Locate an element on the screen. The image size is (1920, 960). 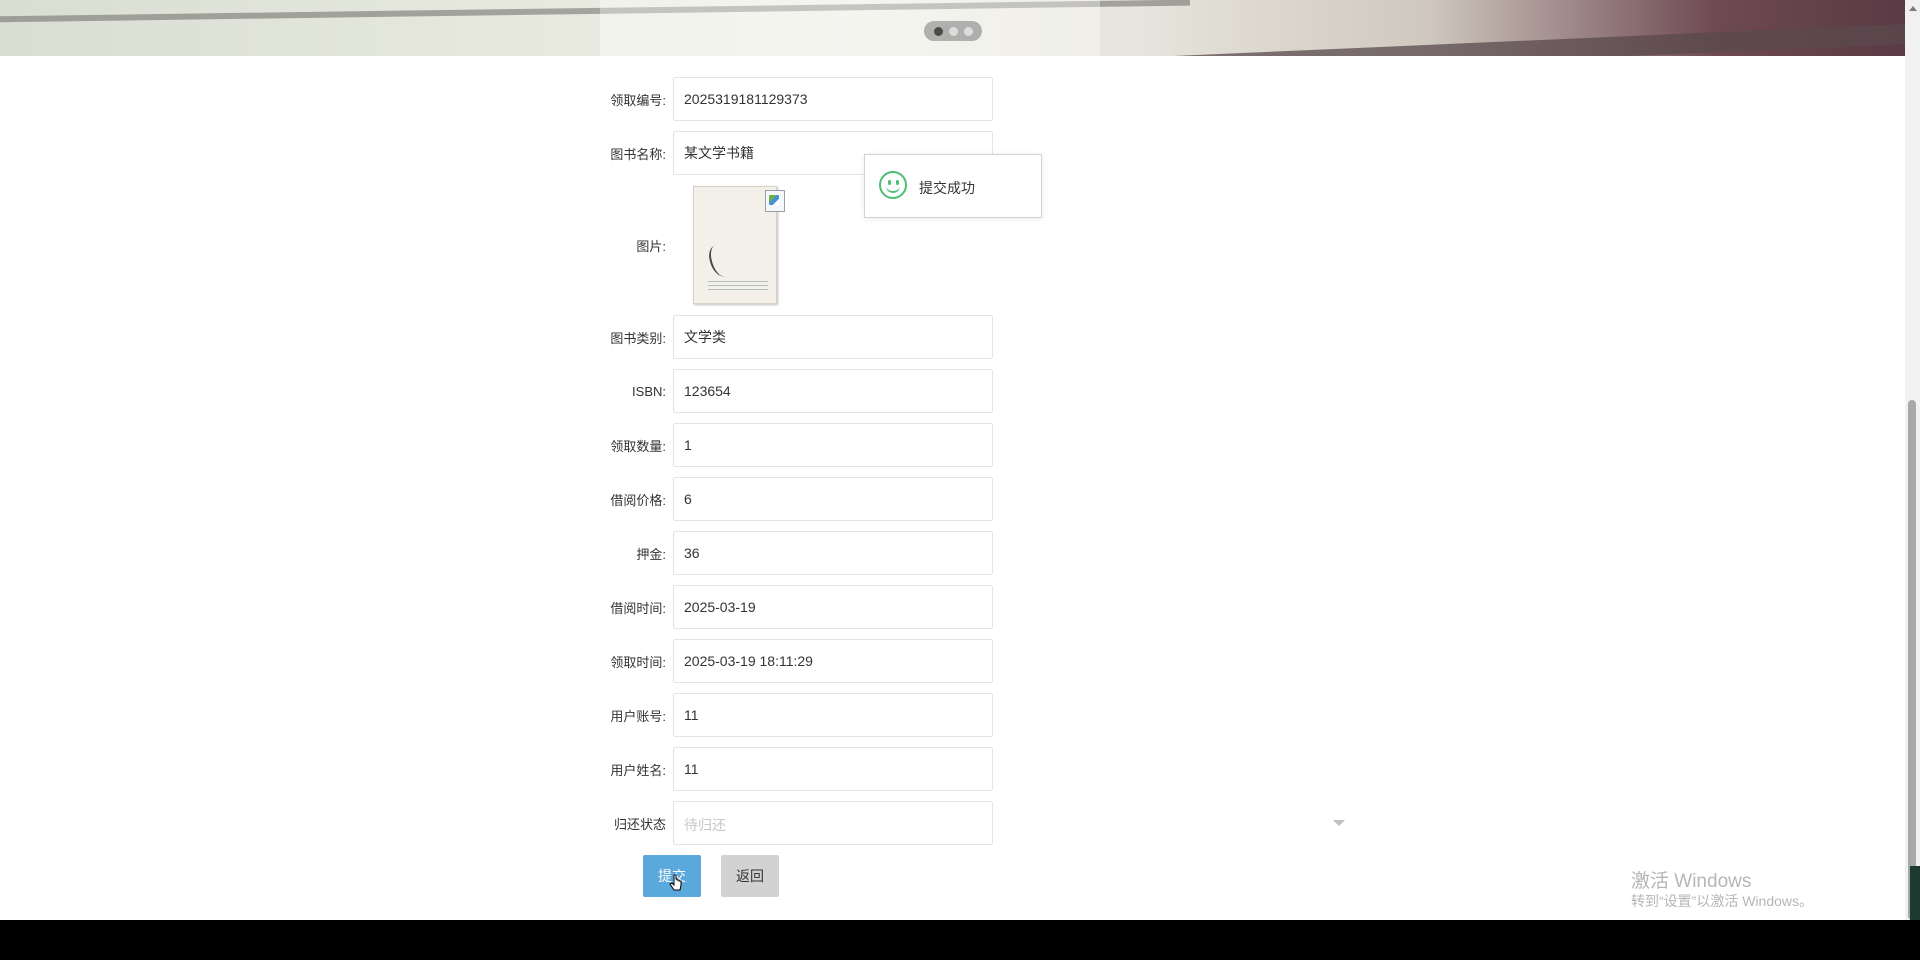
back-button: 返回 is located at coordinates (750, 876).